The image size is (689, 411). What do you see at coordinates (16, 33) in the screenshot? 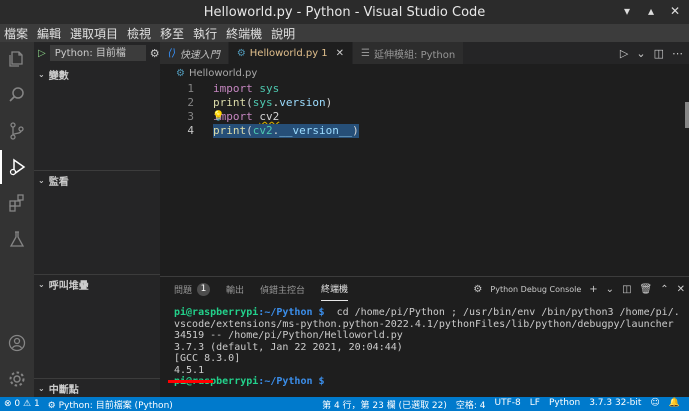
I see `menu-file: 檔案` at bounding box center [16, 33].